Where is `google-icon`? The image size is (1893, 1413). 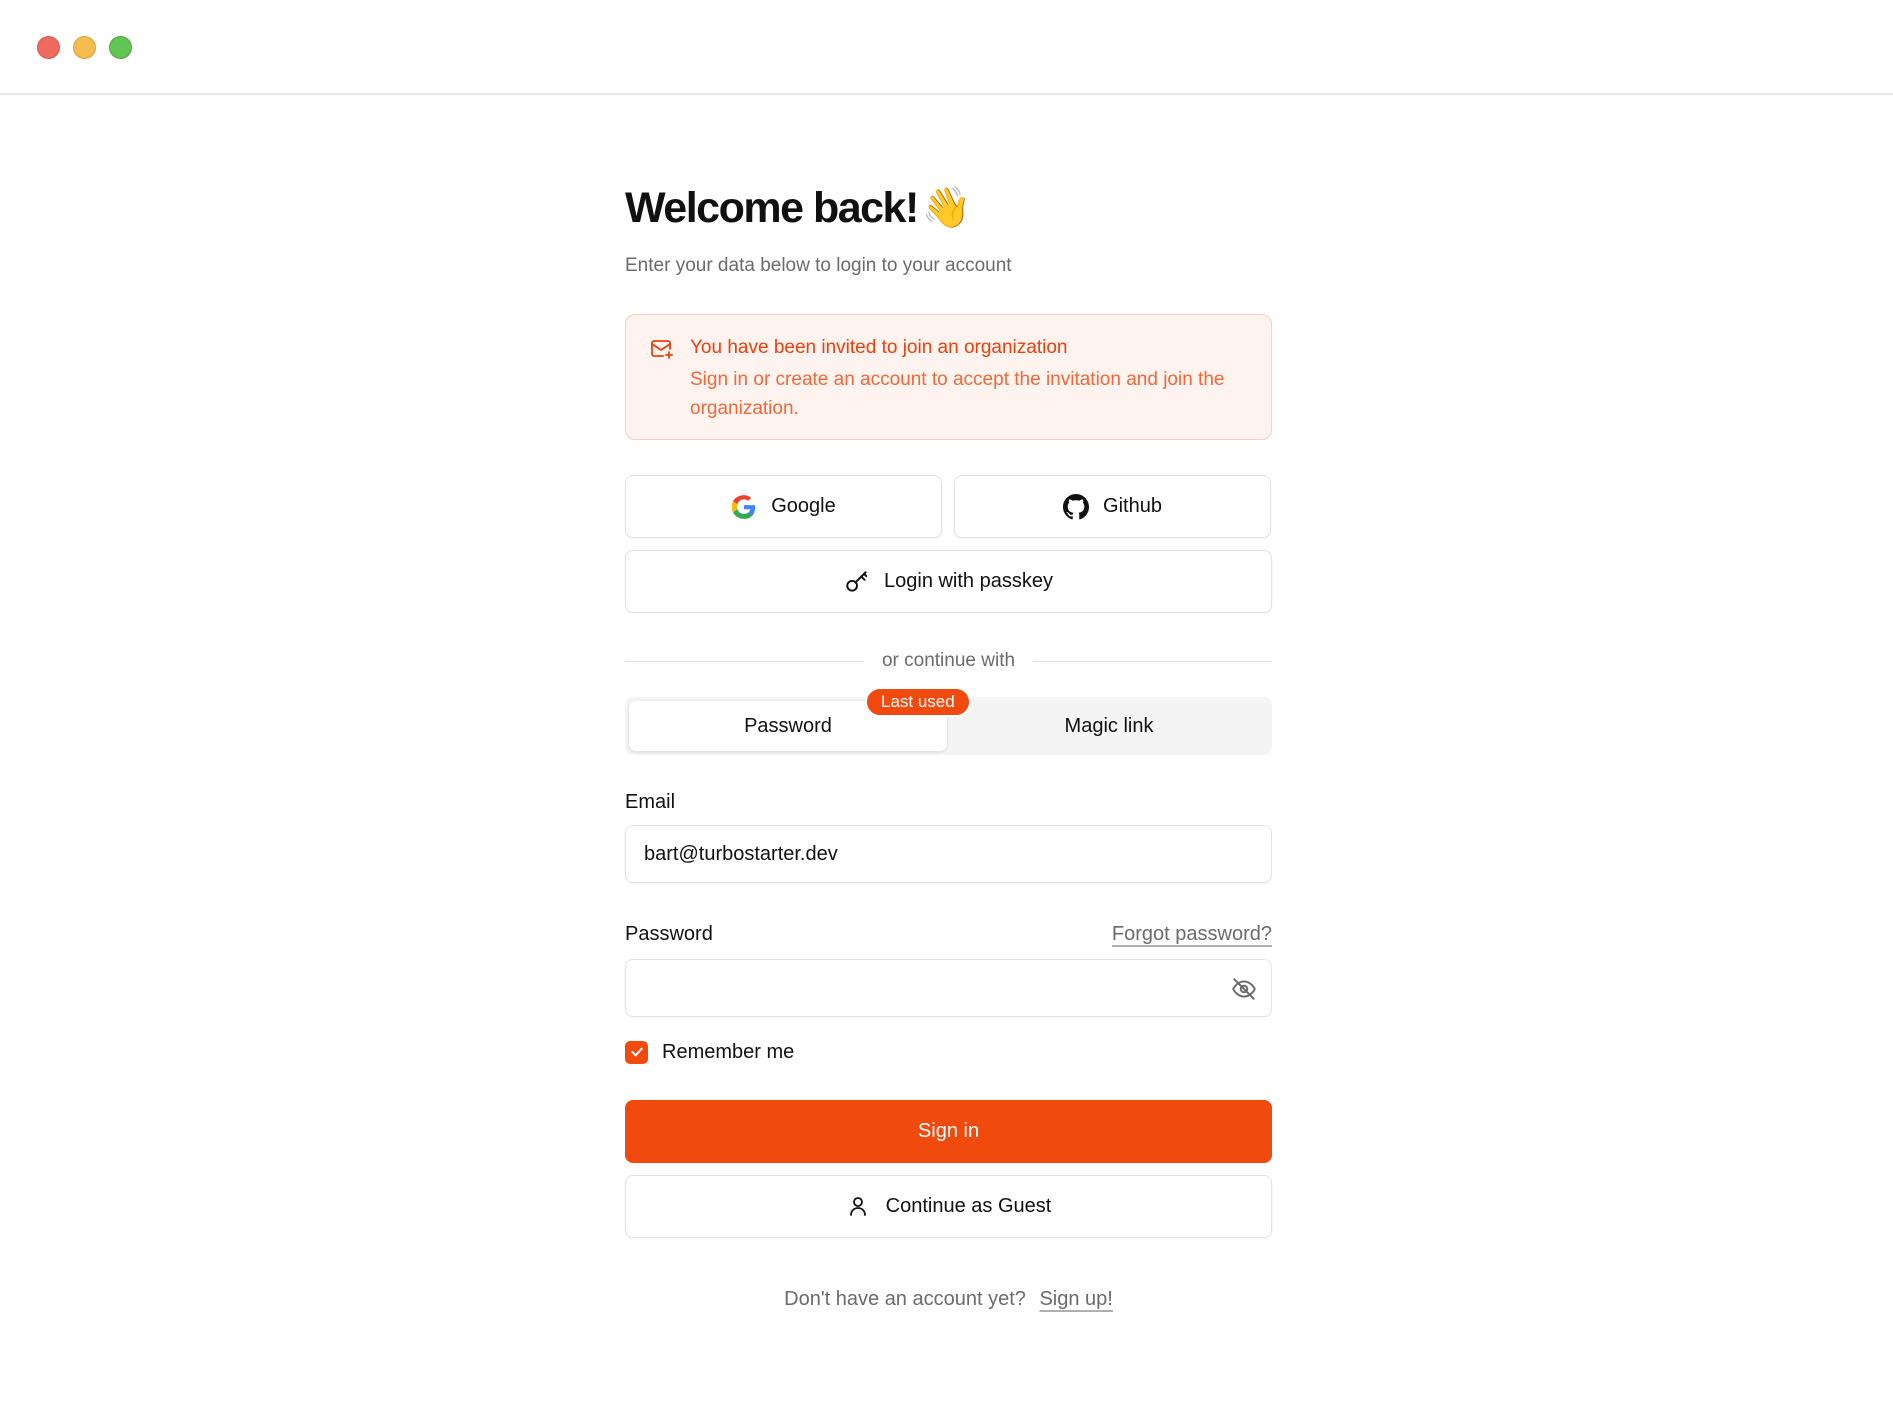
google-icon is located at coordinates (744, 507).